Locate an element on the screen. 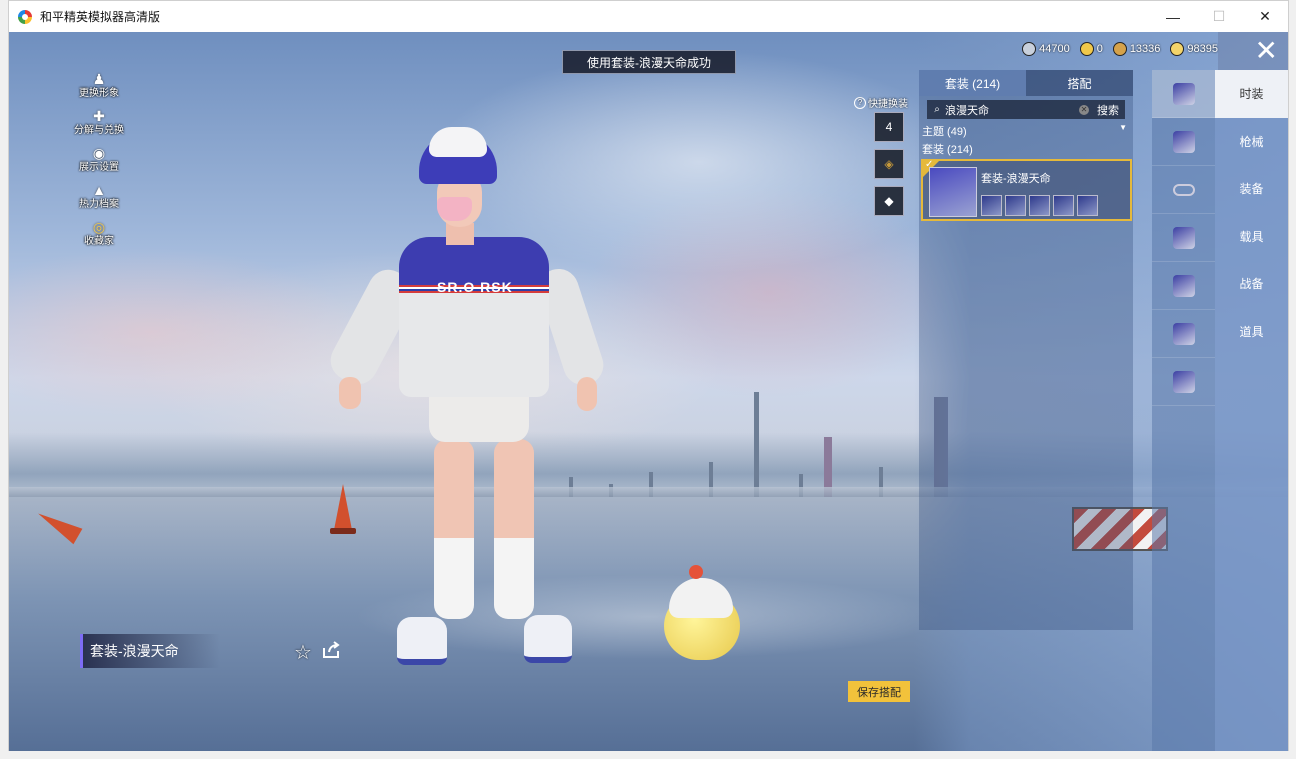 The height and width of the screenshot is (759, 1296). category-outfit is located at coordinates (1183, 94).